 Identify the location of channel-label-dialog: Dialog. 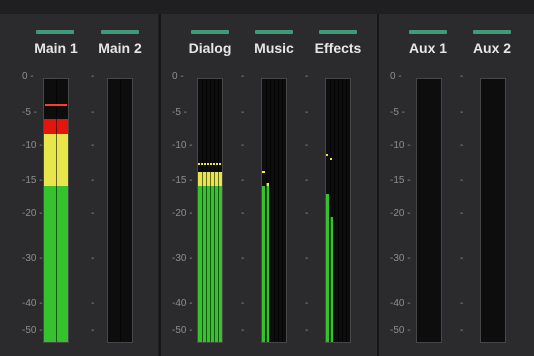
(210, 48).